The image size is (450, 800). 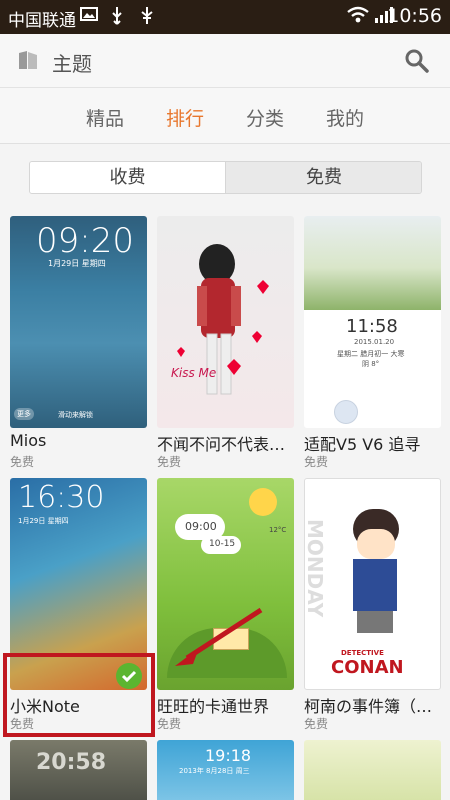 I want to click on theme-preview: MONDAY DETECTIVE CONAN, so click(x=372, y=584).